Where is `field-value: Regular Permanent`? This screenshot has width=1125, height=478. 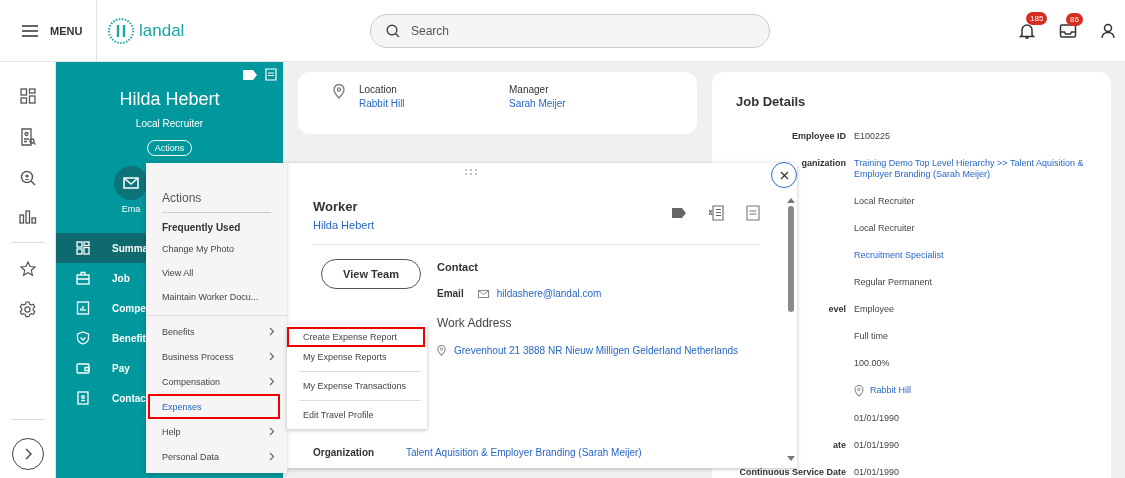 field-value: Regular Permanent is located at coordinates (893, 282).